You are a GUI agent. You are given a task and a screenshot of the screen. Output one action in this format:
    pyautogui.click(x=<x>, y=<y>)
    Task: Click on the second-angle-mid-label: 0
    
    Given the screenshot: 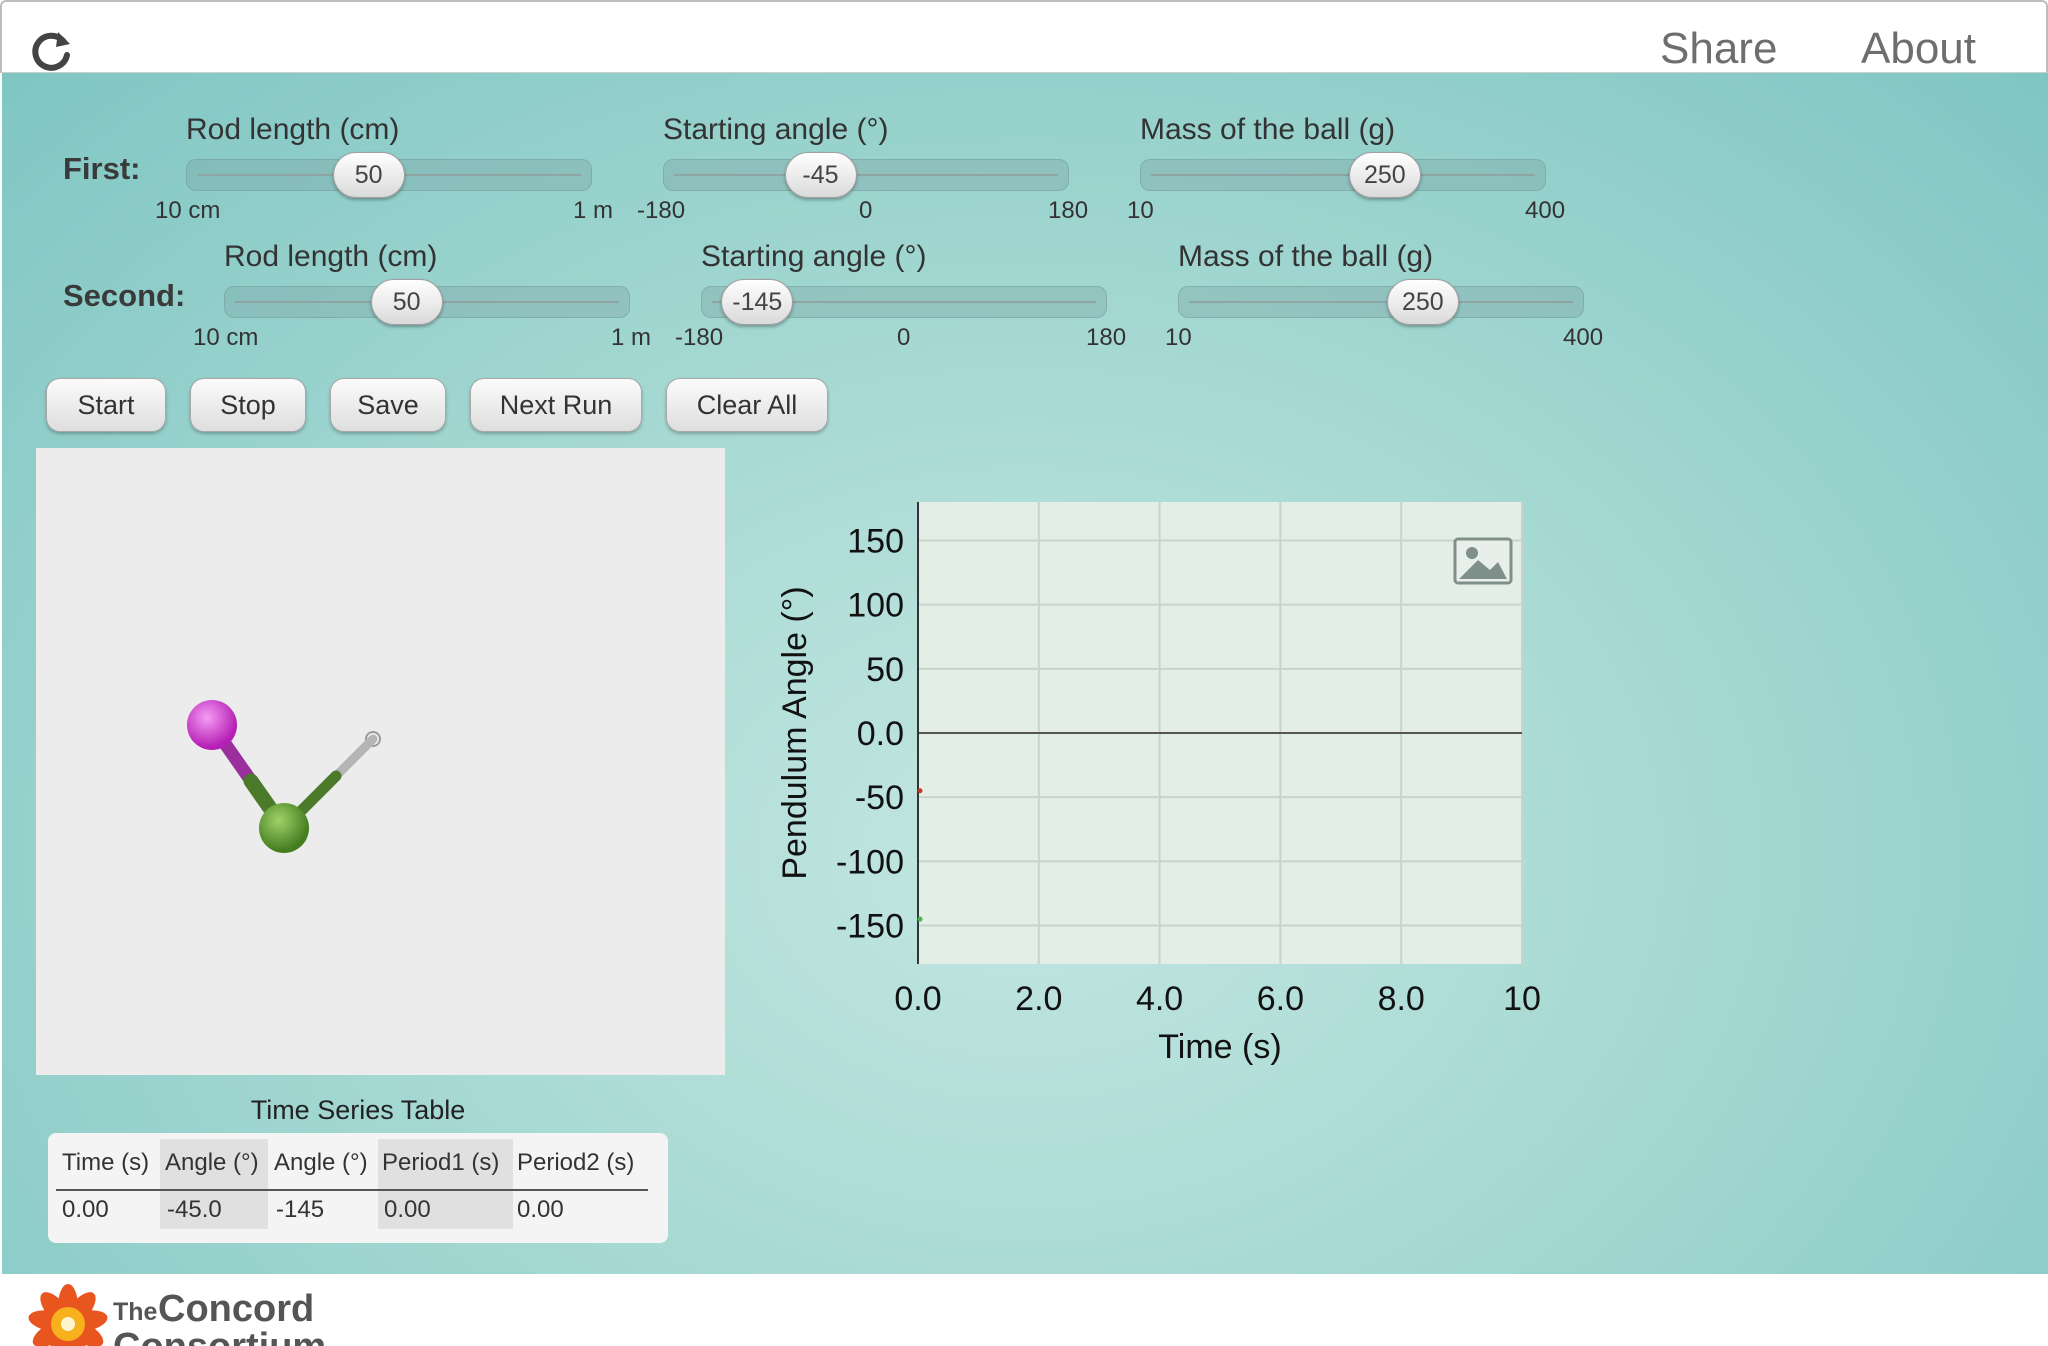 What is the action you would take?
    pyautogui.click(x=904, y=337)
    